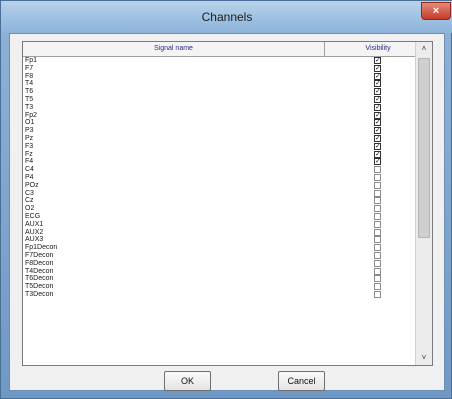 The height and width of the screenshot is (399, 452). What do you see at coordinates (218, 146) in the screenshot?
I see `channel-row: F3 ✓` at bounding box center [218, 146].